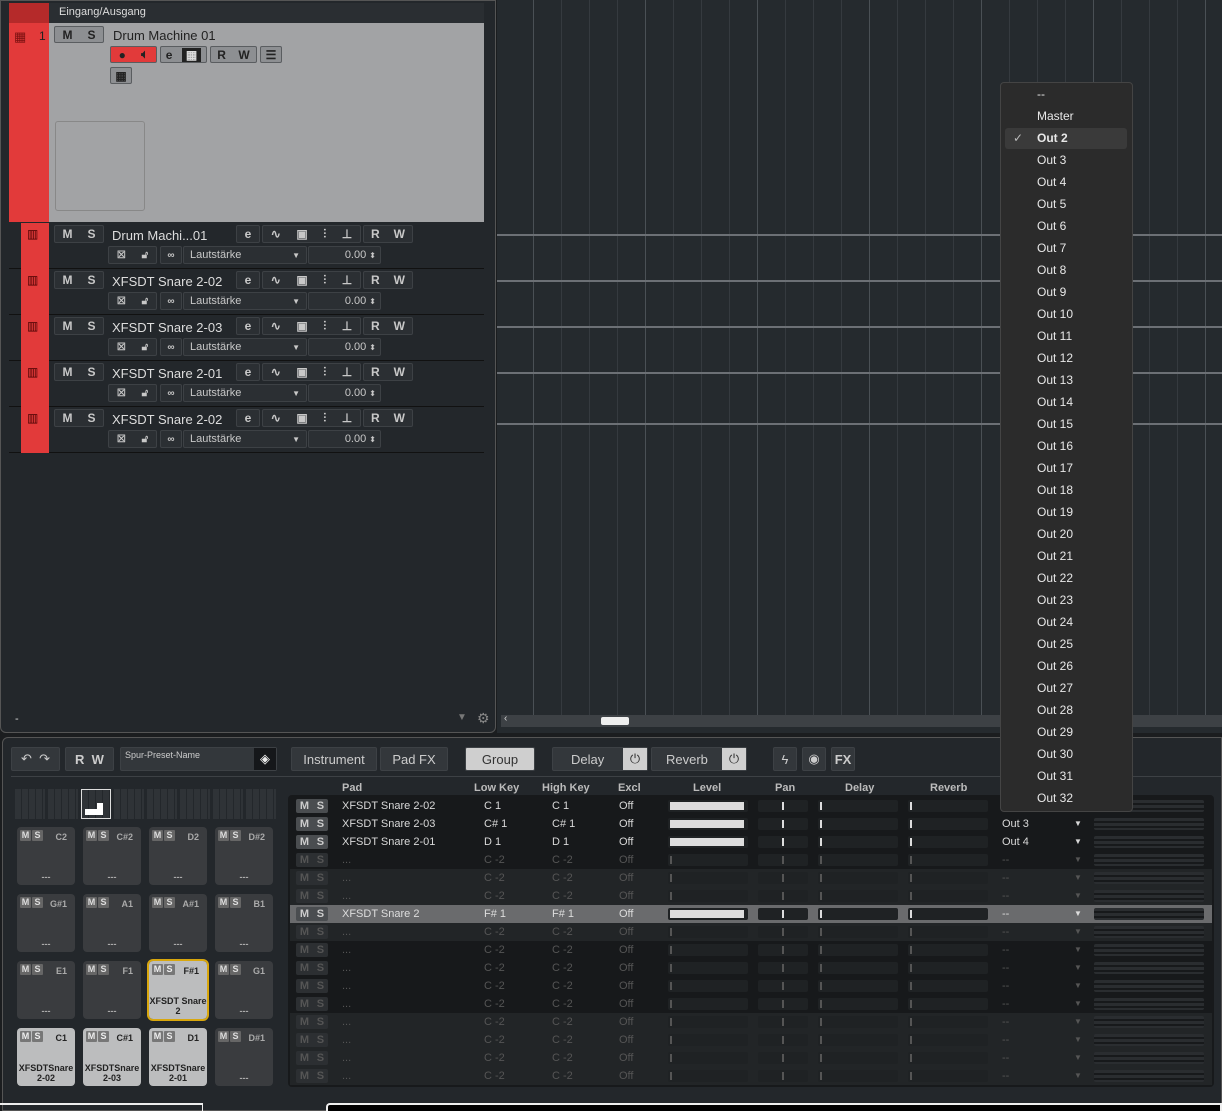  What do you see at coordinates (121, 301) in the screenshot?
I see `hide-icon: ☒` at bounding box center [121, 301].